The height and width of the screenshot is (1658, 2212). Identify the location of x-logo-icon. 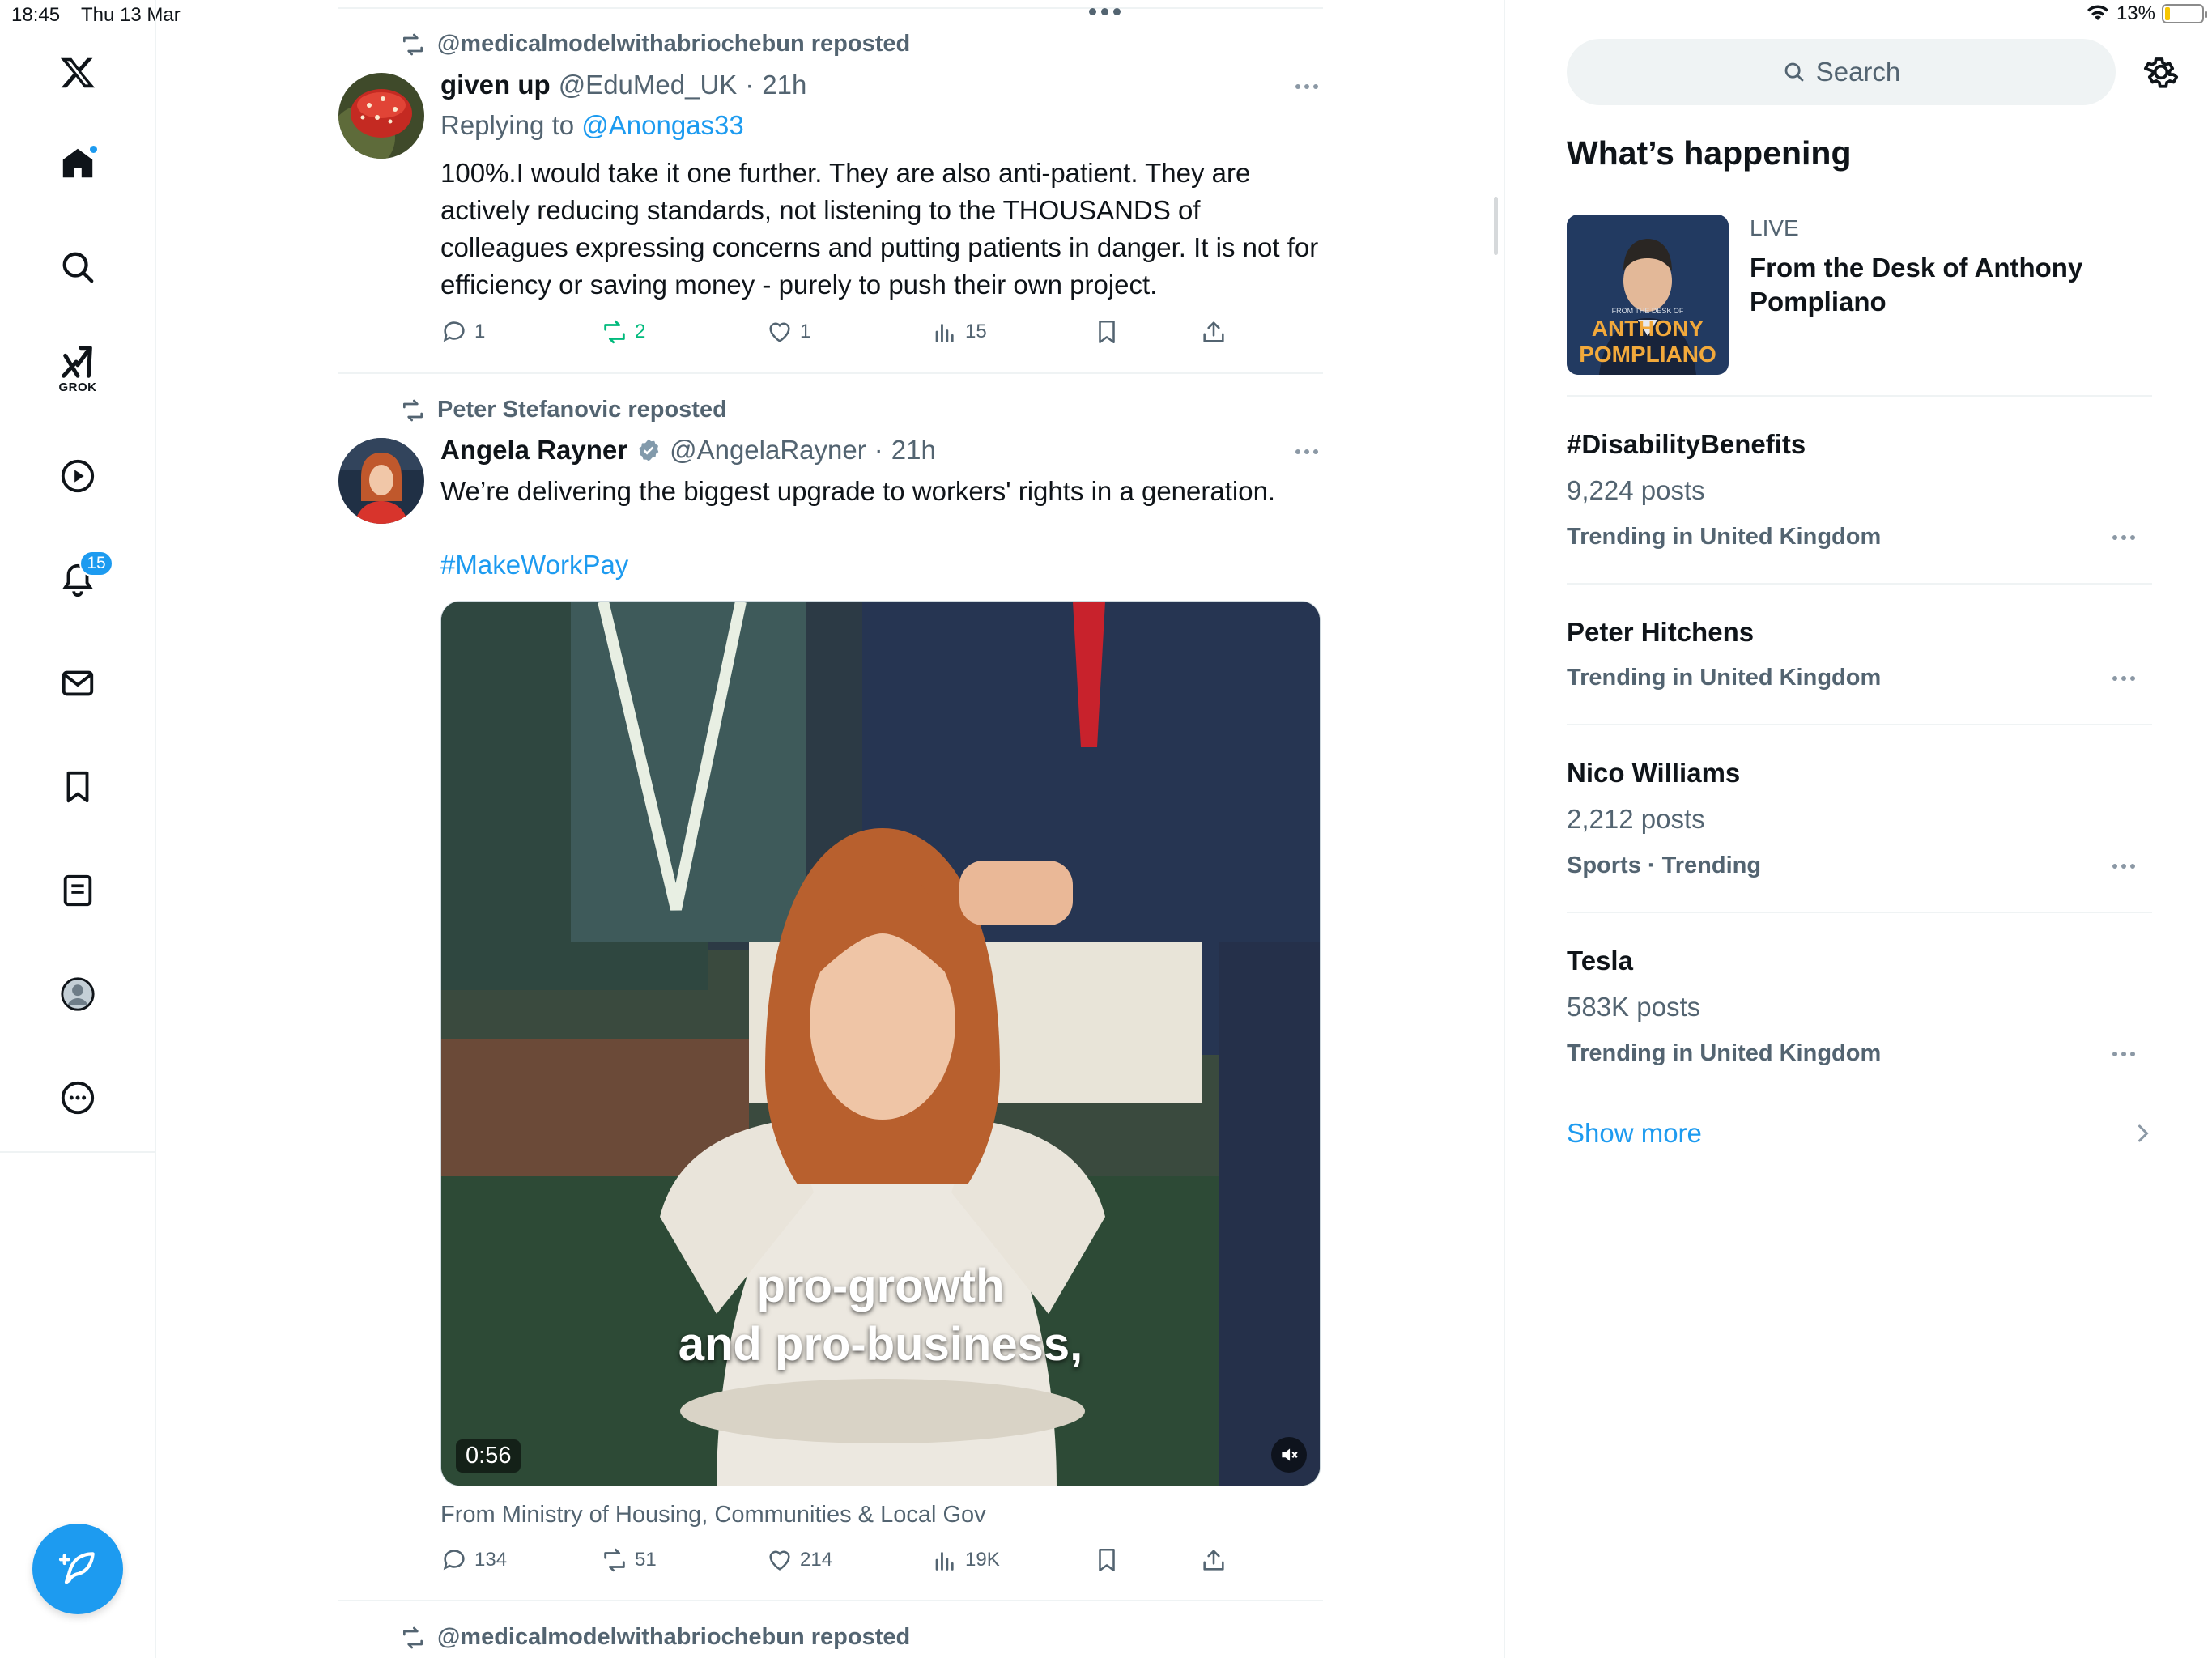
(77, 72).